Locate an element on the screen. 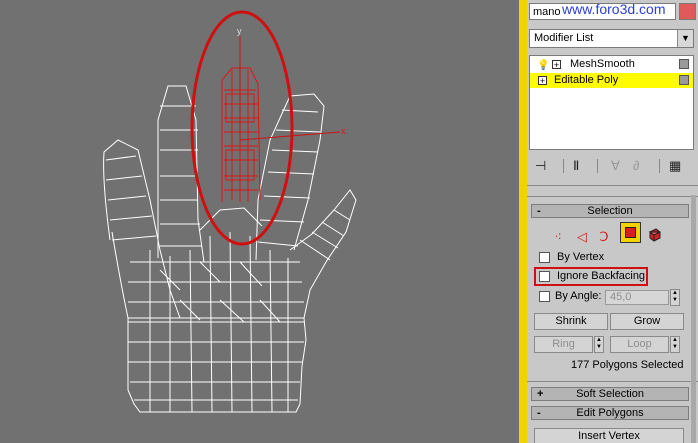  modifier-stack: 💡 + MeshSmooth + Editable Poly is located at coordinates (611, 102).